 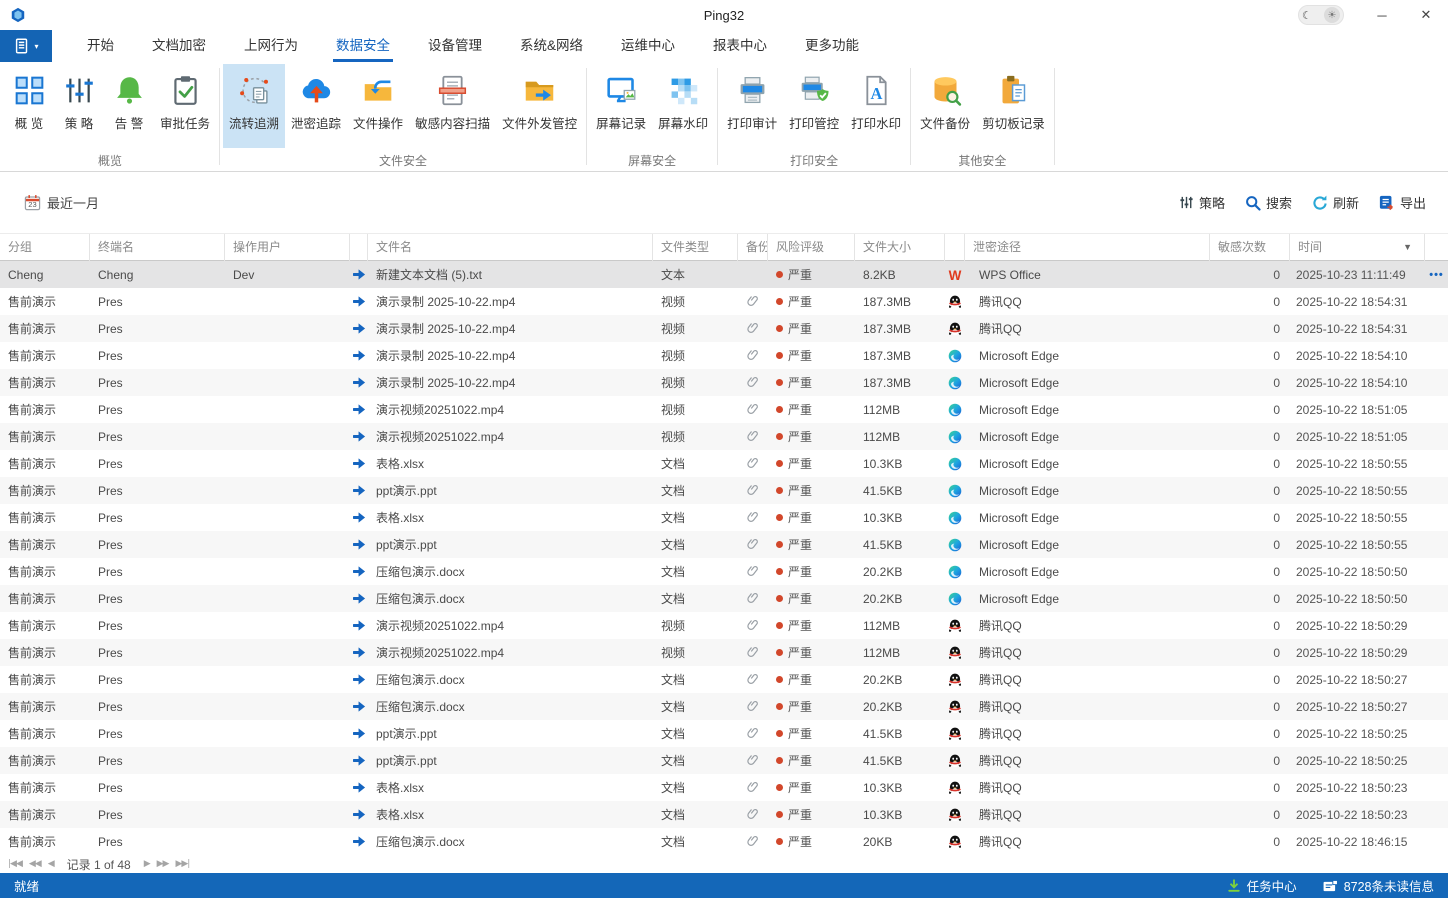 What do you see at coordinates (100, 46) in the screenshot?
I see `tab-home: 开始` at bounding box center [100, 46].